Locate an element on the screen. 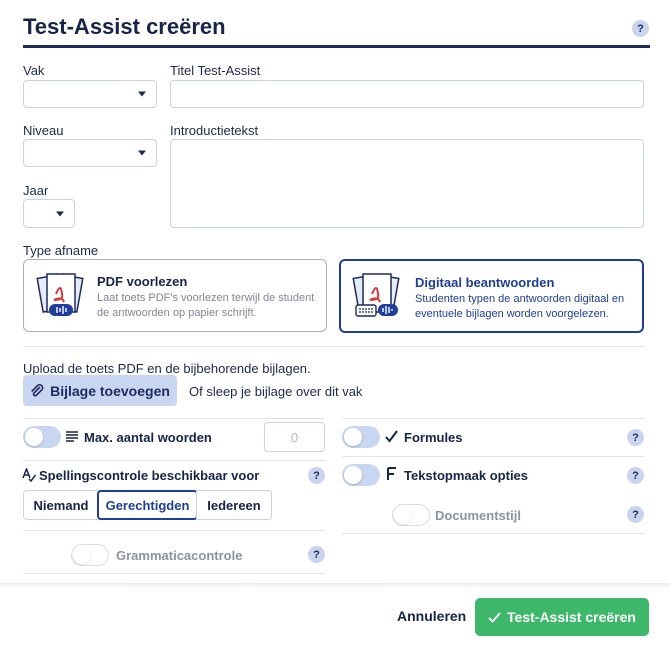 The image size is (670, 646). card-desc-line-2: eventuele bijlagen worden voorgelezen. is located at coordinates (512, 314).